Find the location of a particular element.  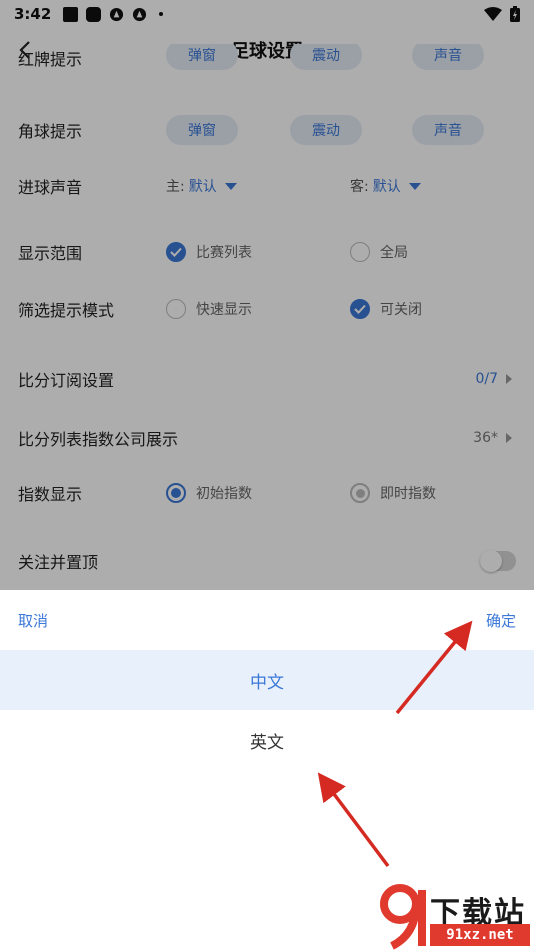

picker-option-chinese: 中文 is located at coordinates (267, 680).